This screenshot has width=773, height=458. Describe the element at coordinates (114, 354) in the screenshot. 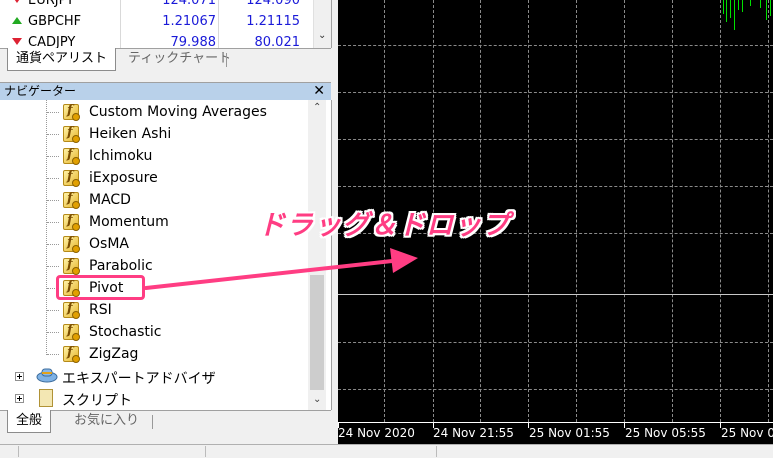

I see `indicator-label: ZigZag` at that location.